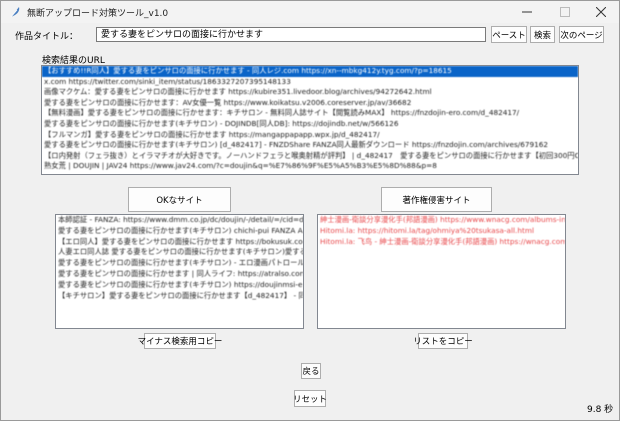 The image size is (620, 421). I want to click on feather-icon, so click(15, 12).